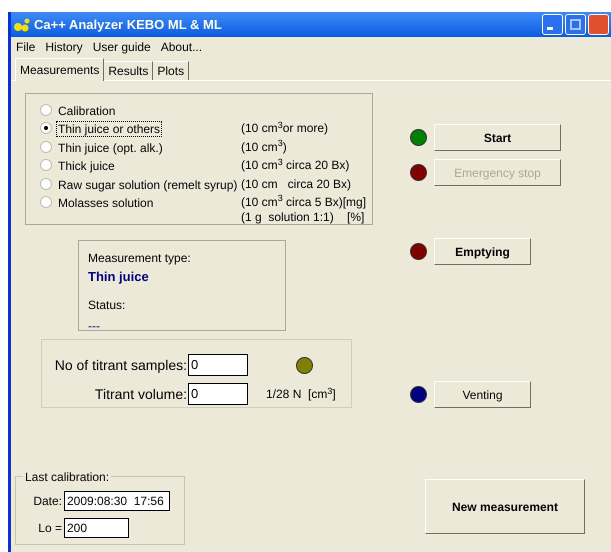 Image resolution: width=611 pixels, height=552 pixels. I want to click on field-label: Status:, so click(107, 305).